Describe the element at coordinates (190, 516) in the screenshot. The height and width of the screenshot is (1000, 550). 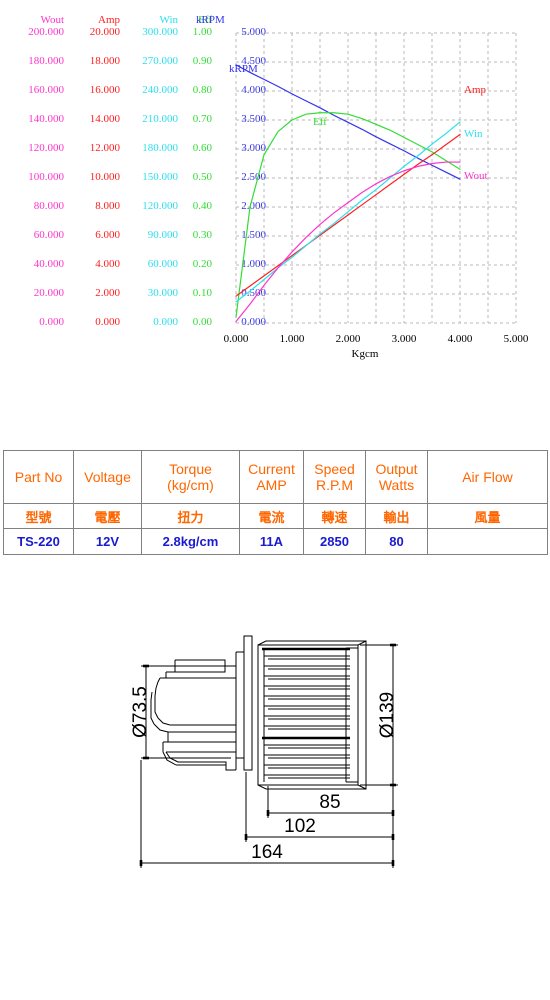
I see `cn-torque: 扭力` at that location.